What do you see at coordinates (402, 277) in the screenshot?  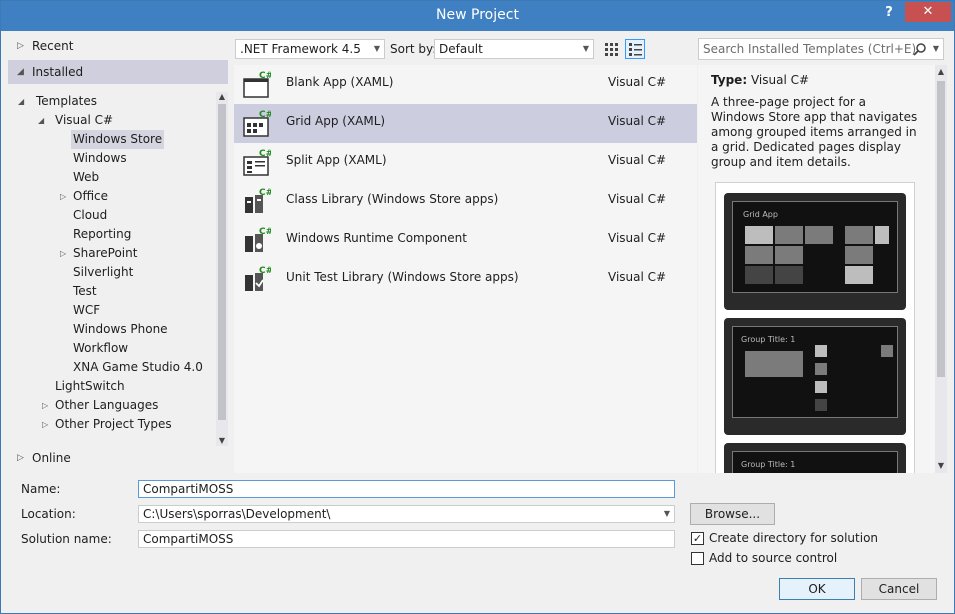 I see `template-name: Unit Test Library (Windows Store apps)` at bounding box center [402, 277].